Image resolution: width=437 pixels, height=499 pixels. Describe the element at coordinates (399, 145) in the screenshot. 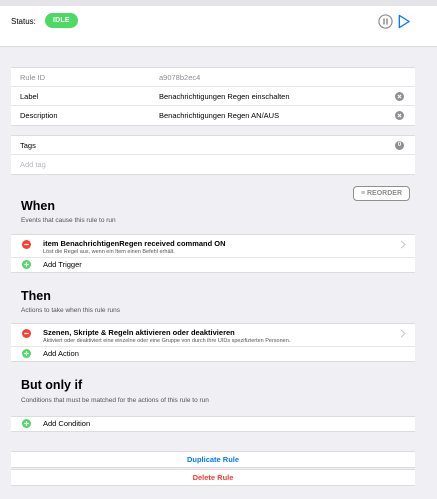

I see `tags-count-badge: 0` at that location.